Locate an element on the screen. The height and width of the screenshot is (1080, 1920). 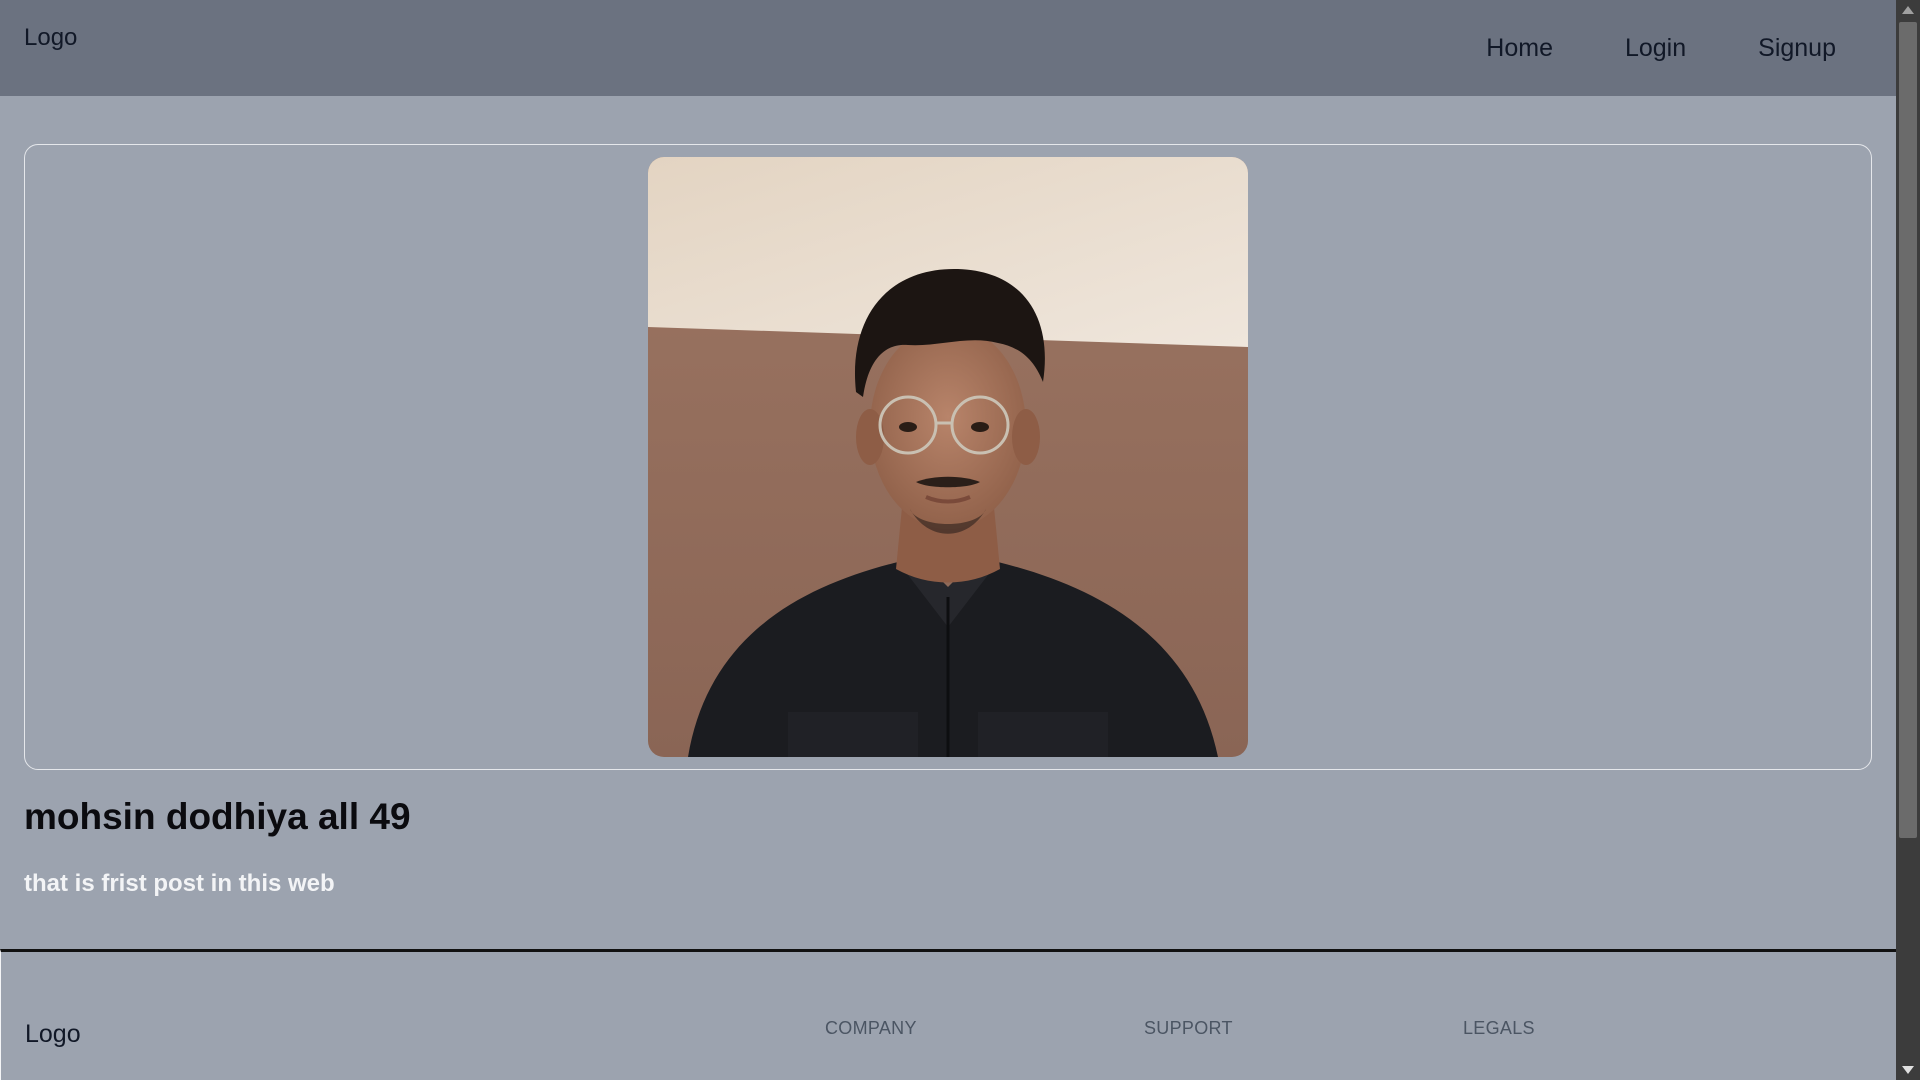
footer-logo: Logo is located at coordinates (53, 1034).